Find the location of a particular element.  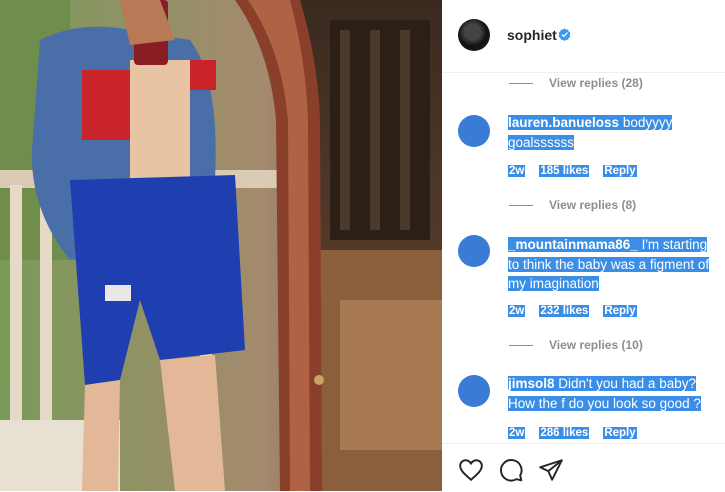

view-replies-label: View replies (8) is located at coordinates (593, 205).